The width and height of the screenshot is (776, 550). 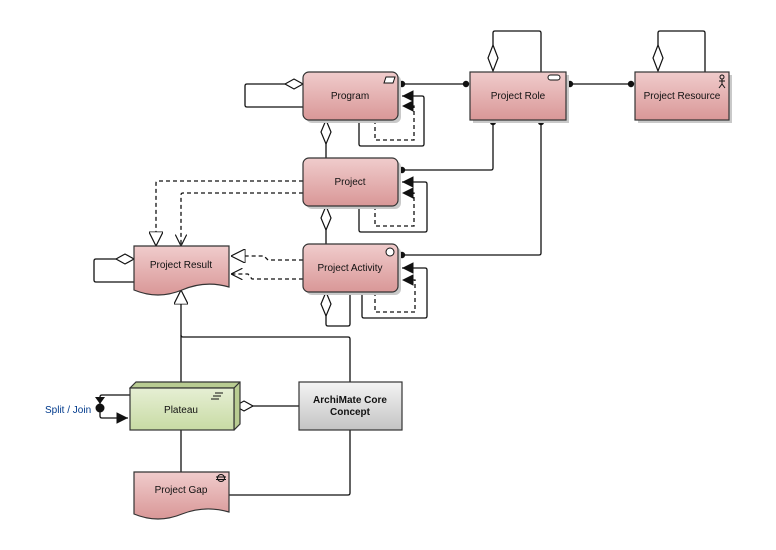 I want to click on node-project-activity: Project Activity, so click(x=351, y=269).